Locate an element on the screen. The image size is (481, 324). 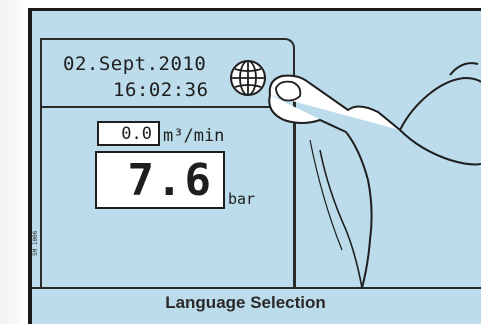
pressure-value: 7.6 is located at coordinates (170, 180).